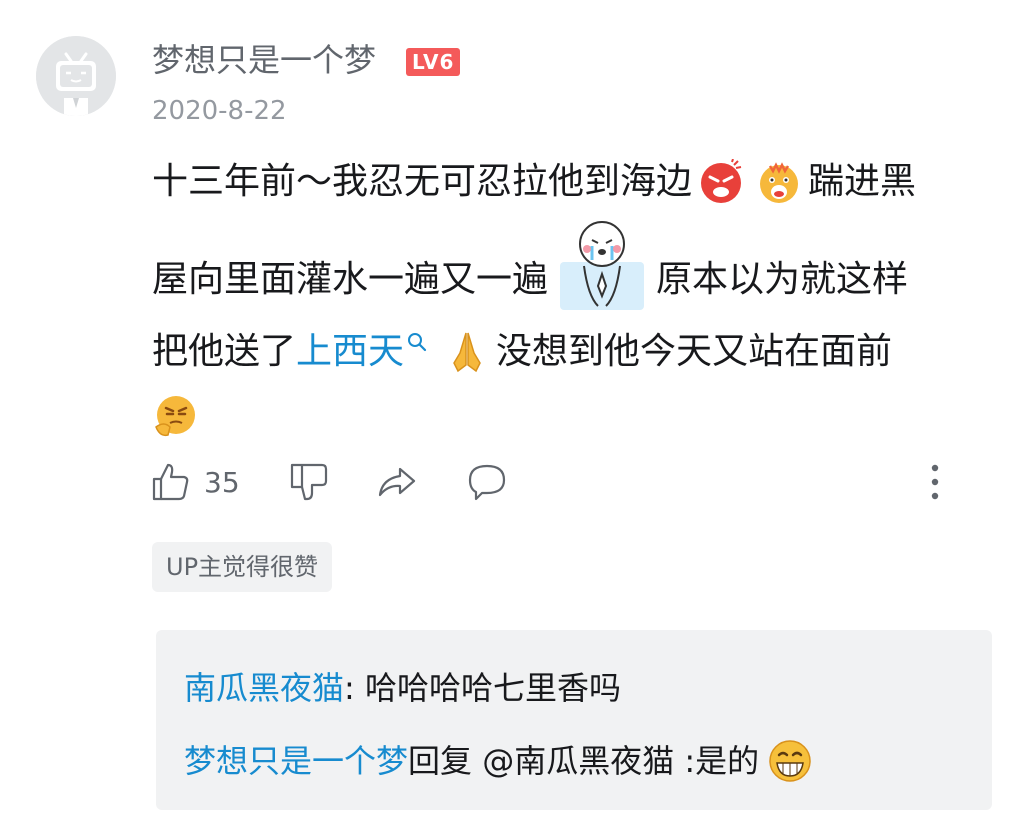  I want to click on grinning-face-emoji, so click(790, 761).